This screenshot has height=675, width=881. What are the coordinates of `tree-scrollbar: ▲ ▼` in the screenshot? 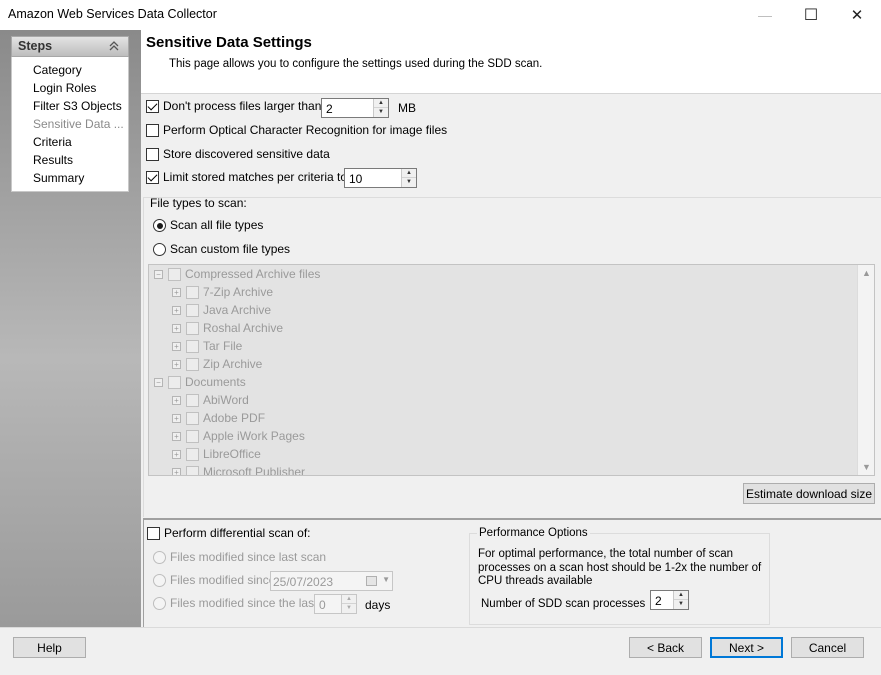 It's located at (865, 370).